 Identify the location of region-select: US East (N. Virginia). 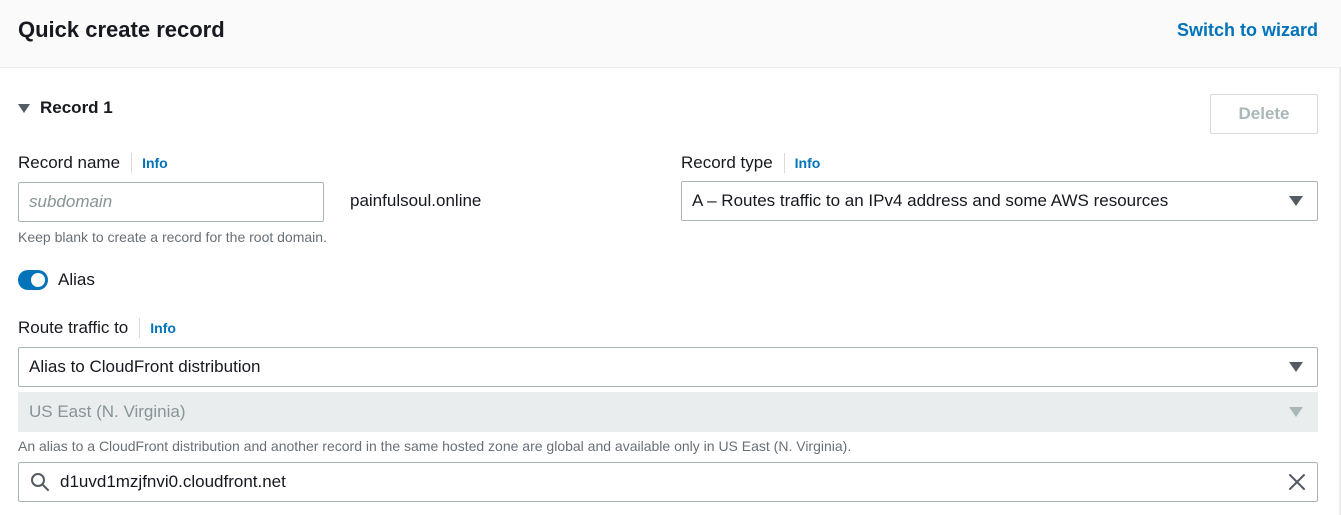
(668, 412).